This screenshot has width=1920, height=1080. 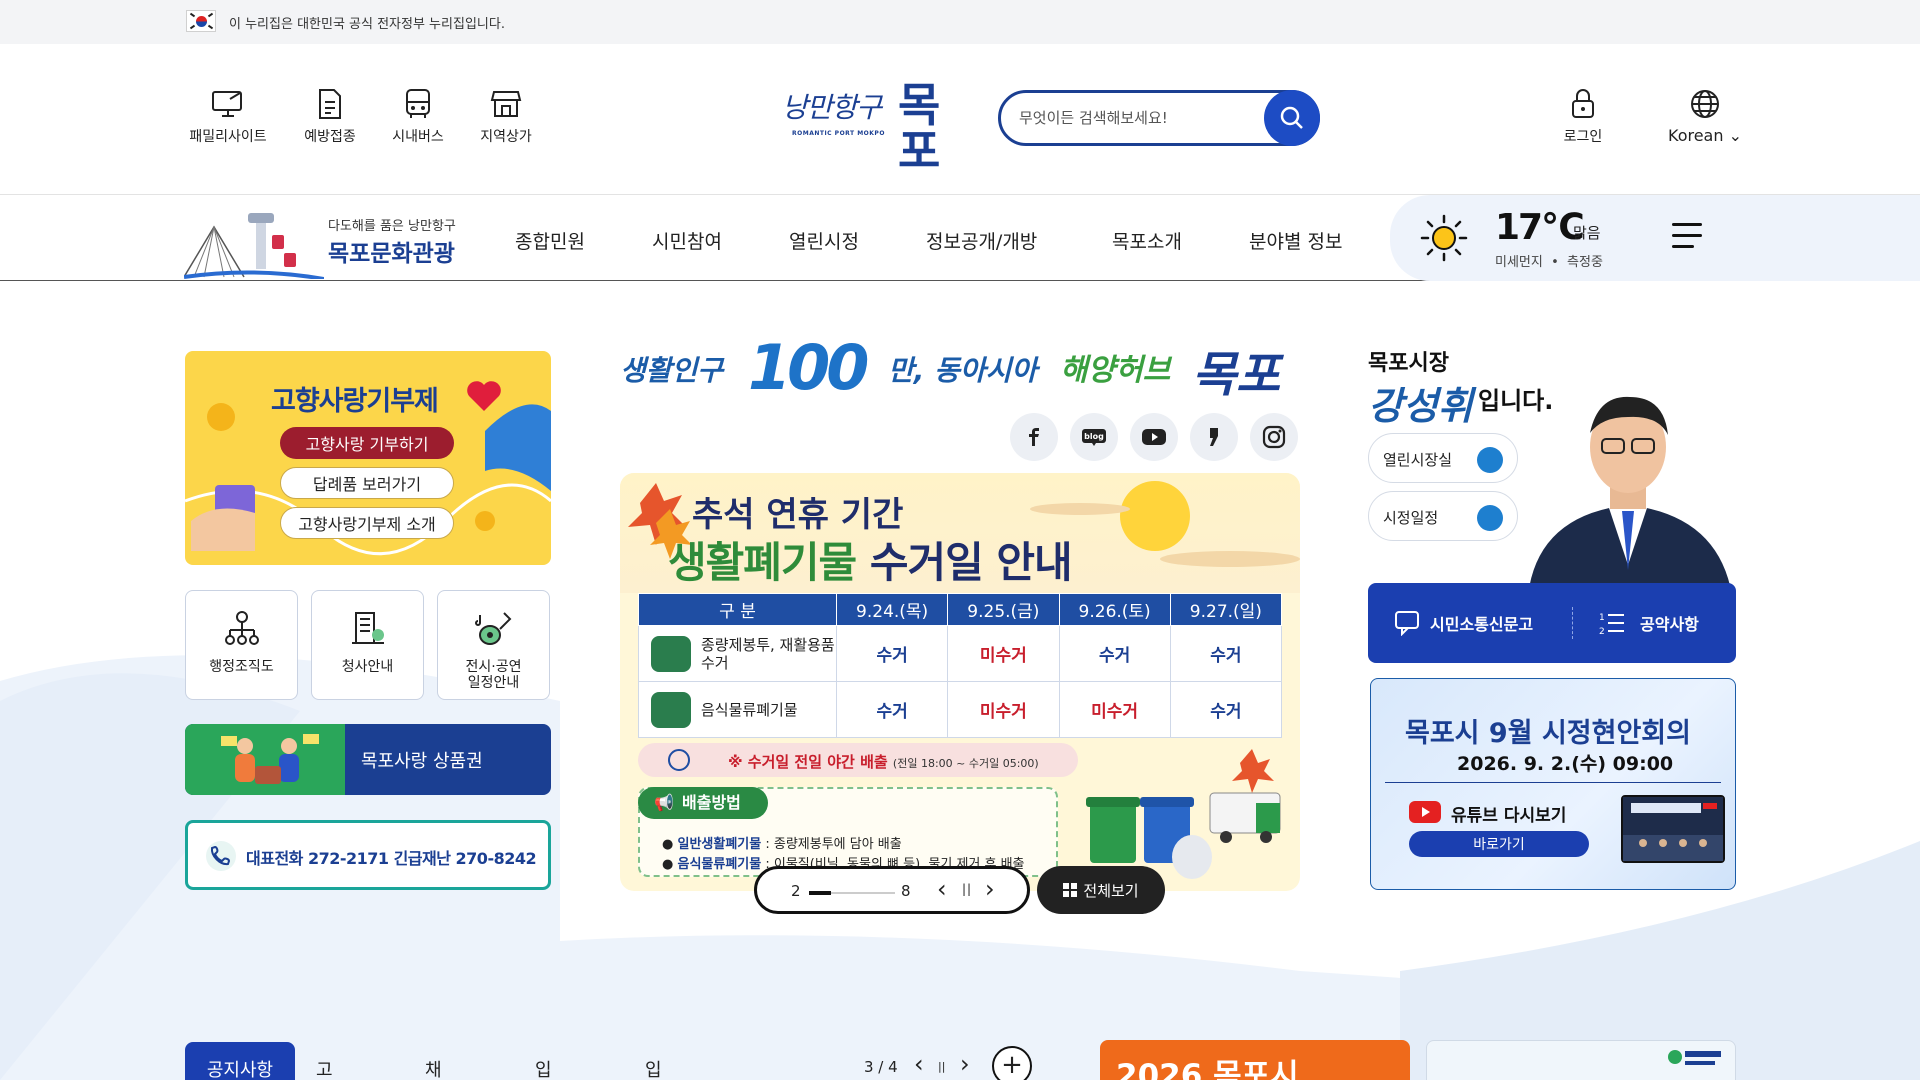 I want to click on food-waste-bin-icon, so click(x=671, y=710).